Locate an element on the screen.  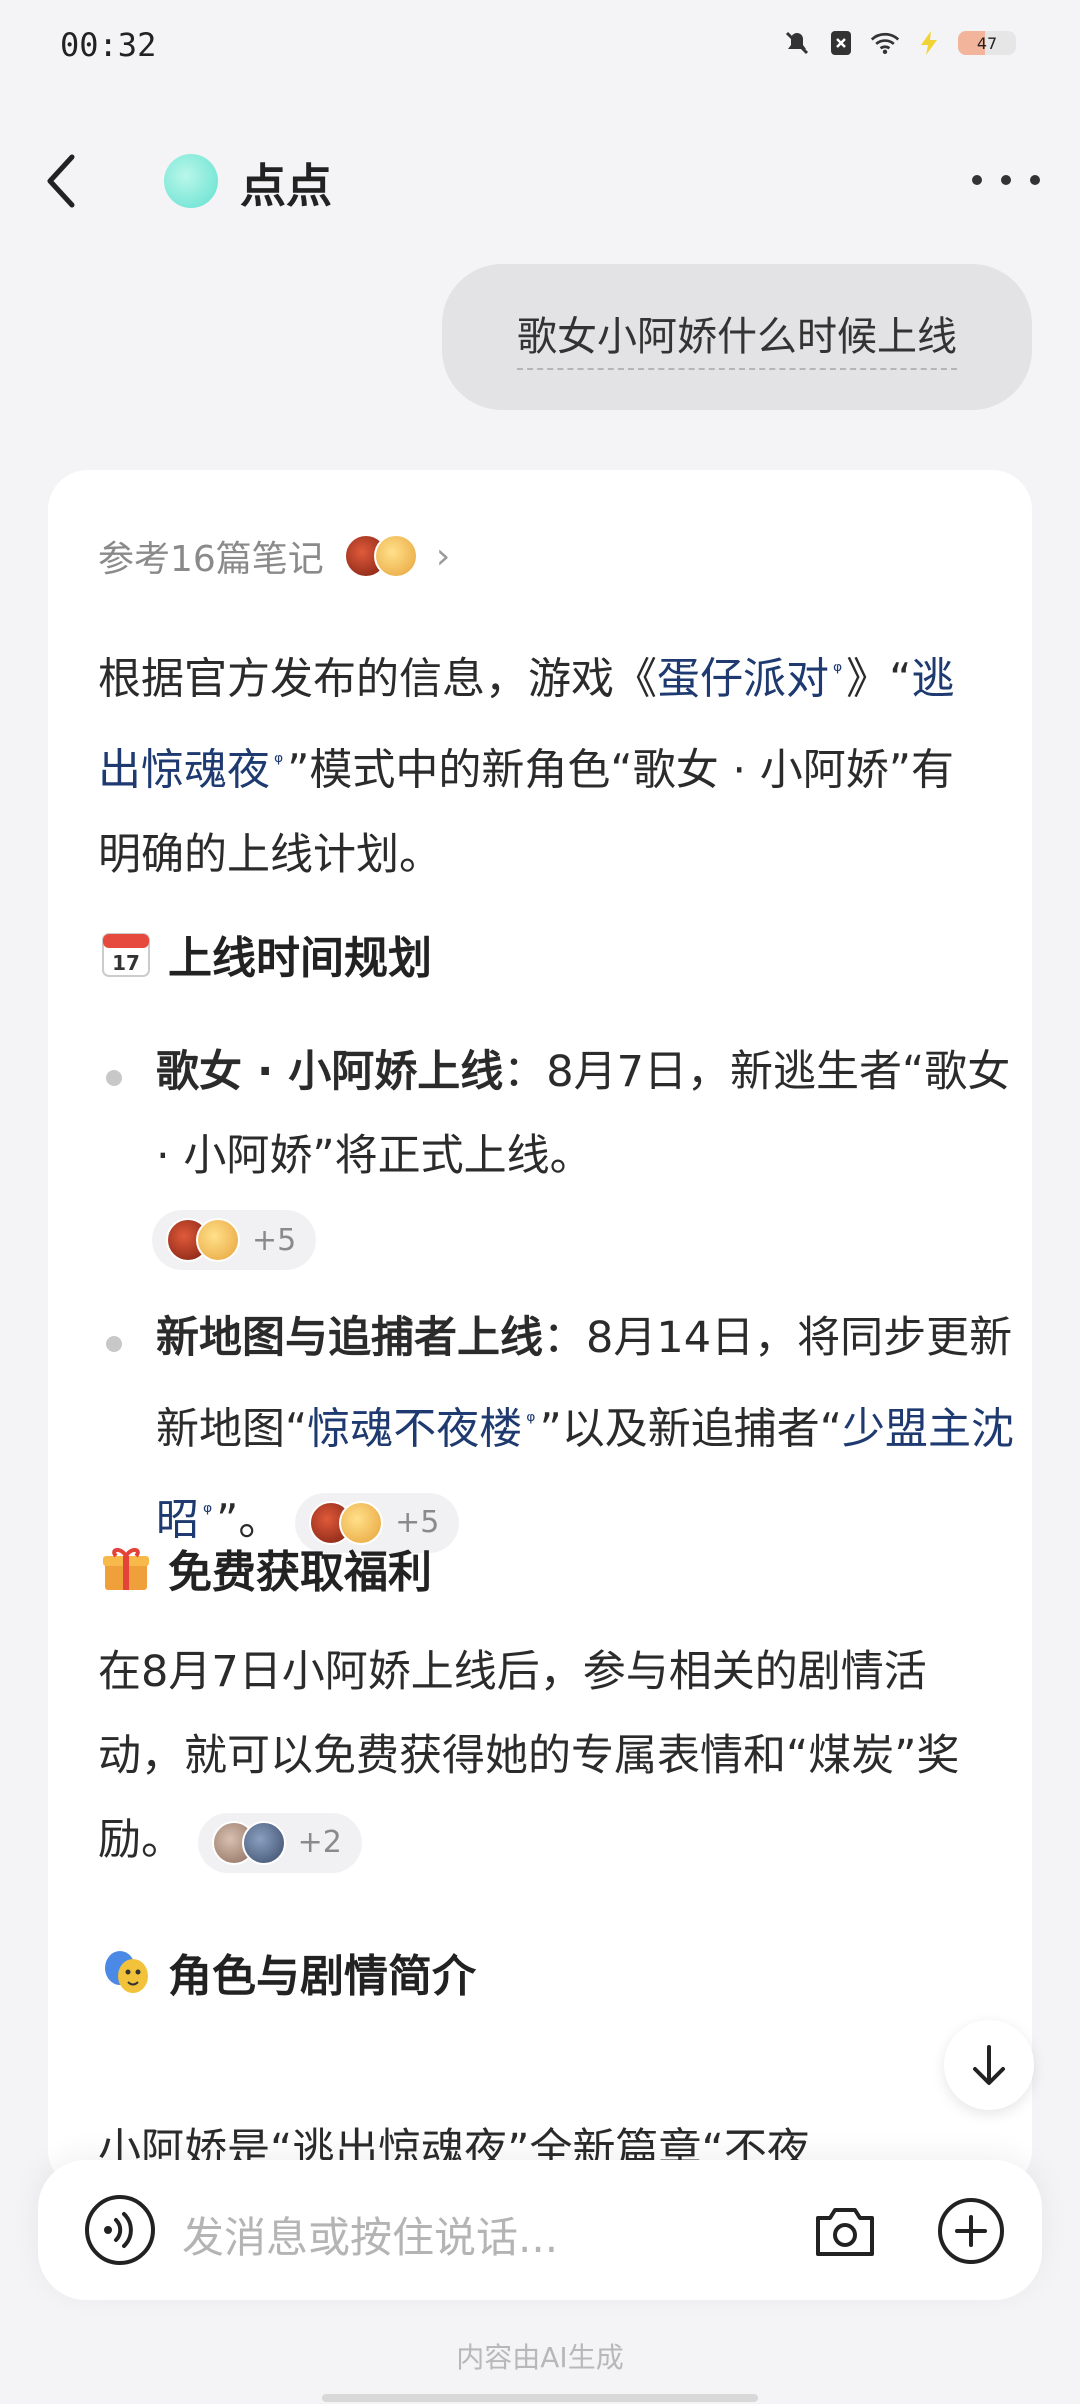
scroll-to-bottom-button is located at coordinates (989, 2065).